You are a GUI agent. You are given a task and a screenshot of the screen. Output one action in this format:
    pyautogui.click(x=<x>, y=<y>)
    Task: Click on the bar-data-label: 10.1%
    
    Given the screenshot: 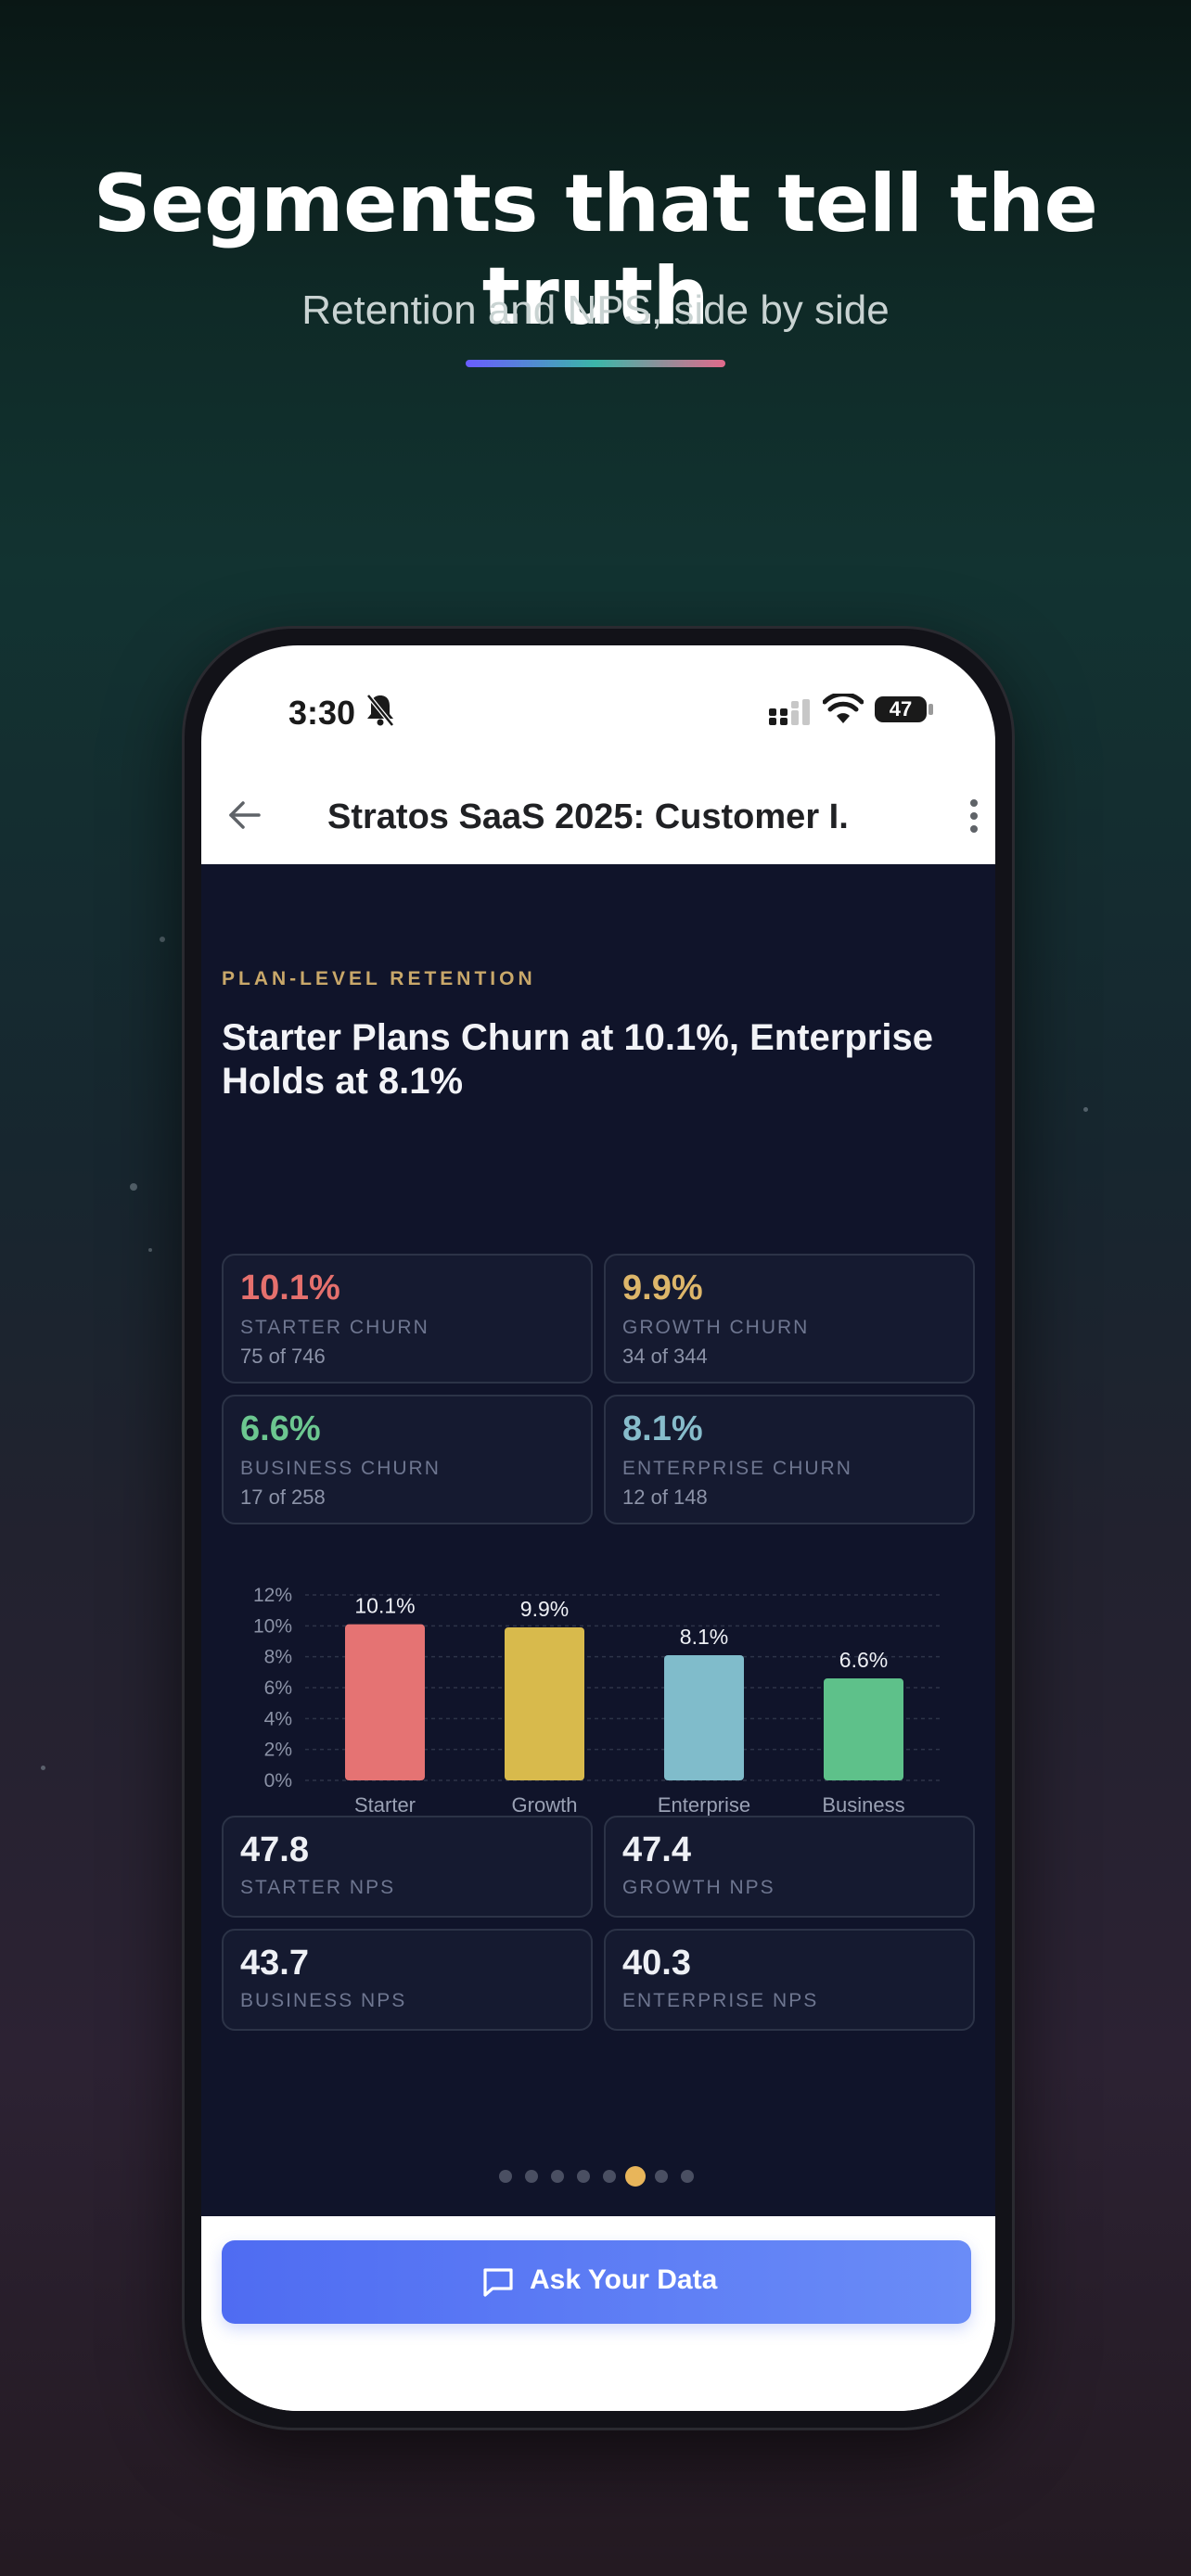 What is the action you would take?
    pyautogui.click(x=385, y=1606)
    